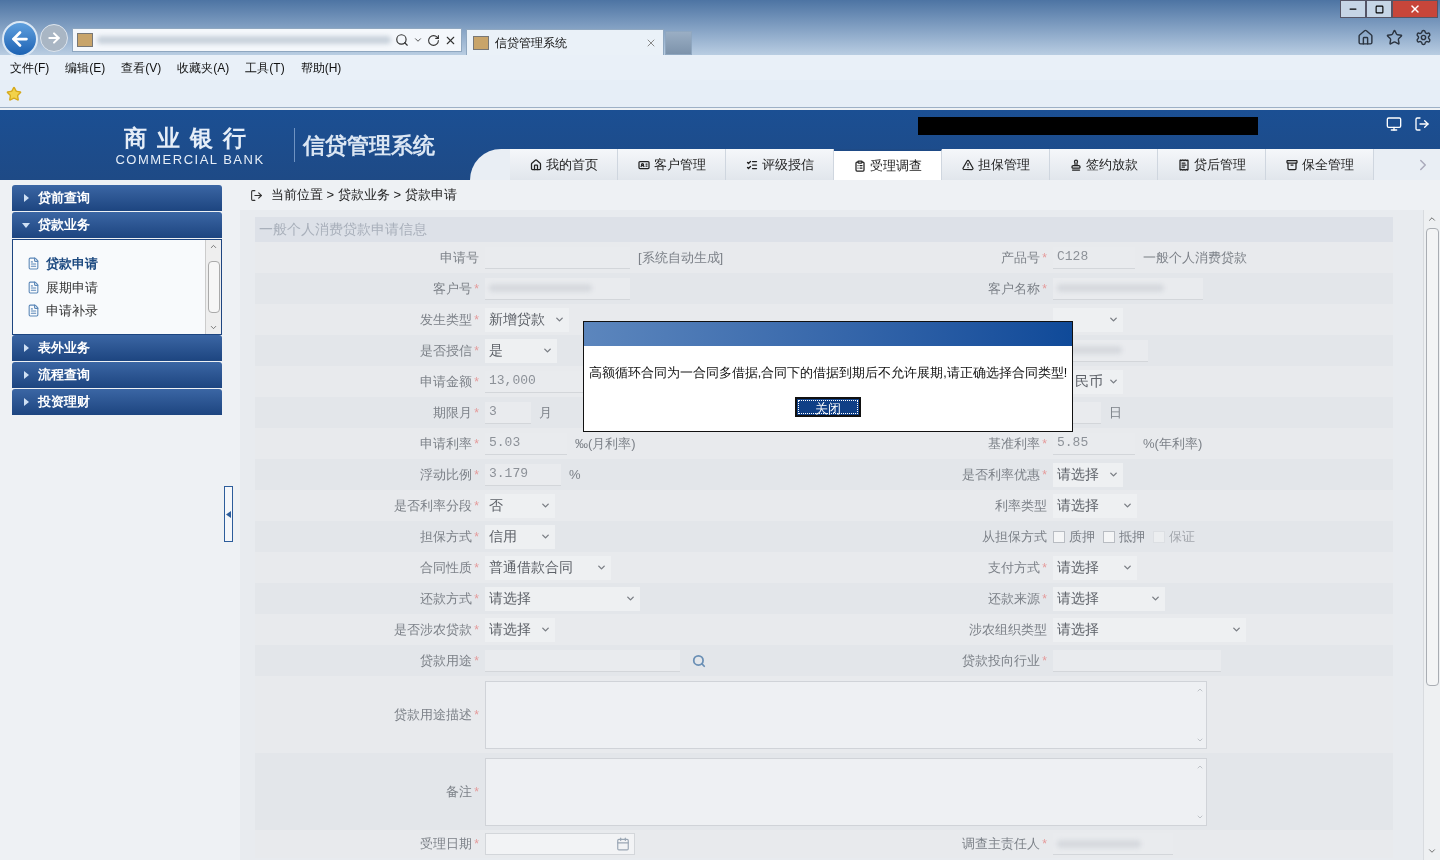 The image size is (1440, 860). What do you see at coordinates (1104, 164) in the screenshot?
I see `nav-tab: 签约放款` at bounding box center [1104, 164].